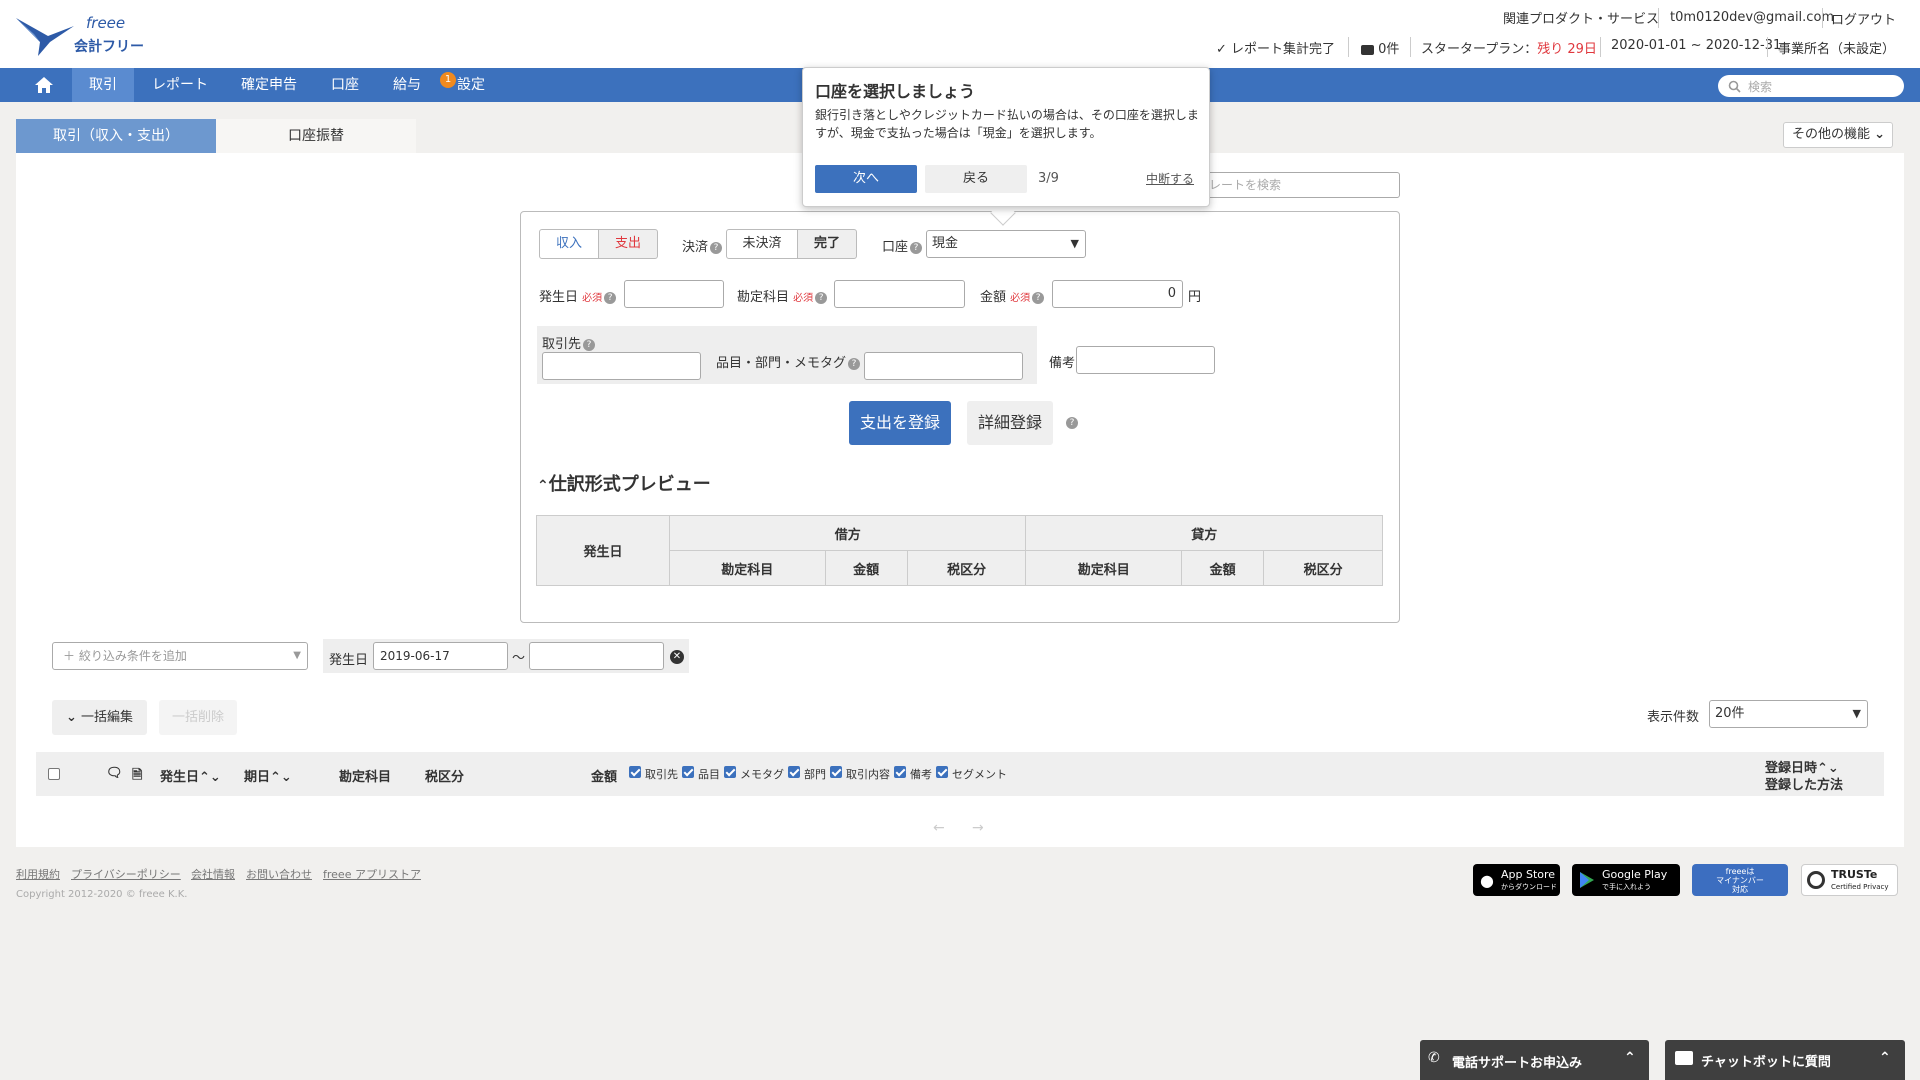 The image size is (1920, 1080). I want to click on date-to-field, so click(596, 656).